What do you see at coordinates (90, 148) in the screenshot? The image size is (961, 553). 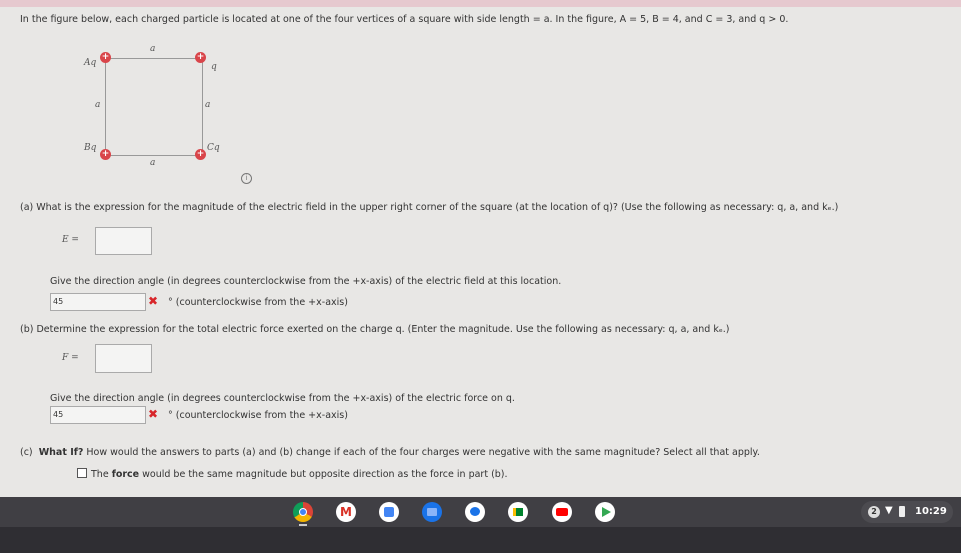 I see `label-bq: Bq` at bounding box center [90, 148].